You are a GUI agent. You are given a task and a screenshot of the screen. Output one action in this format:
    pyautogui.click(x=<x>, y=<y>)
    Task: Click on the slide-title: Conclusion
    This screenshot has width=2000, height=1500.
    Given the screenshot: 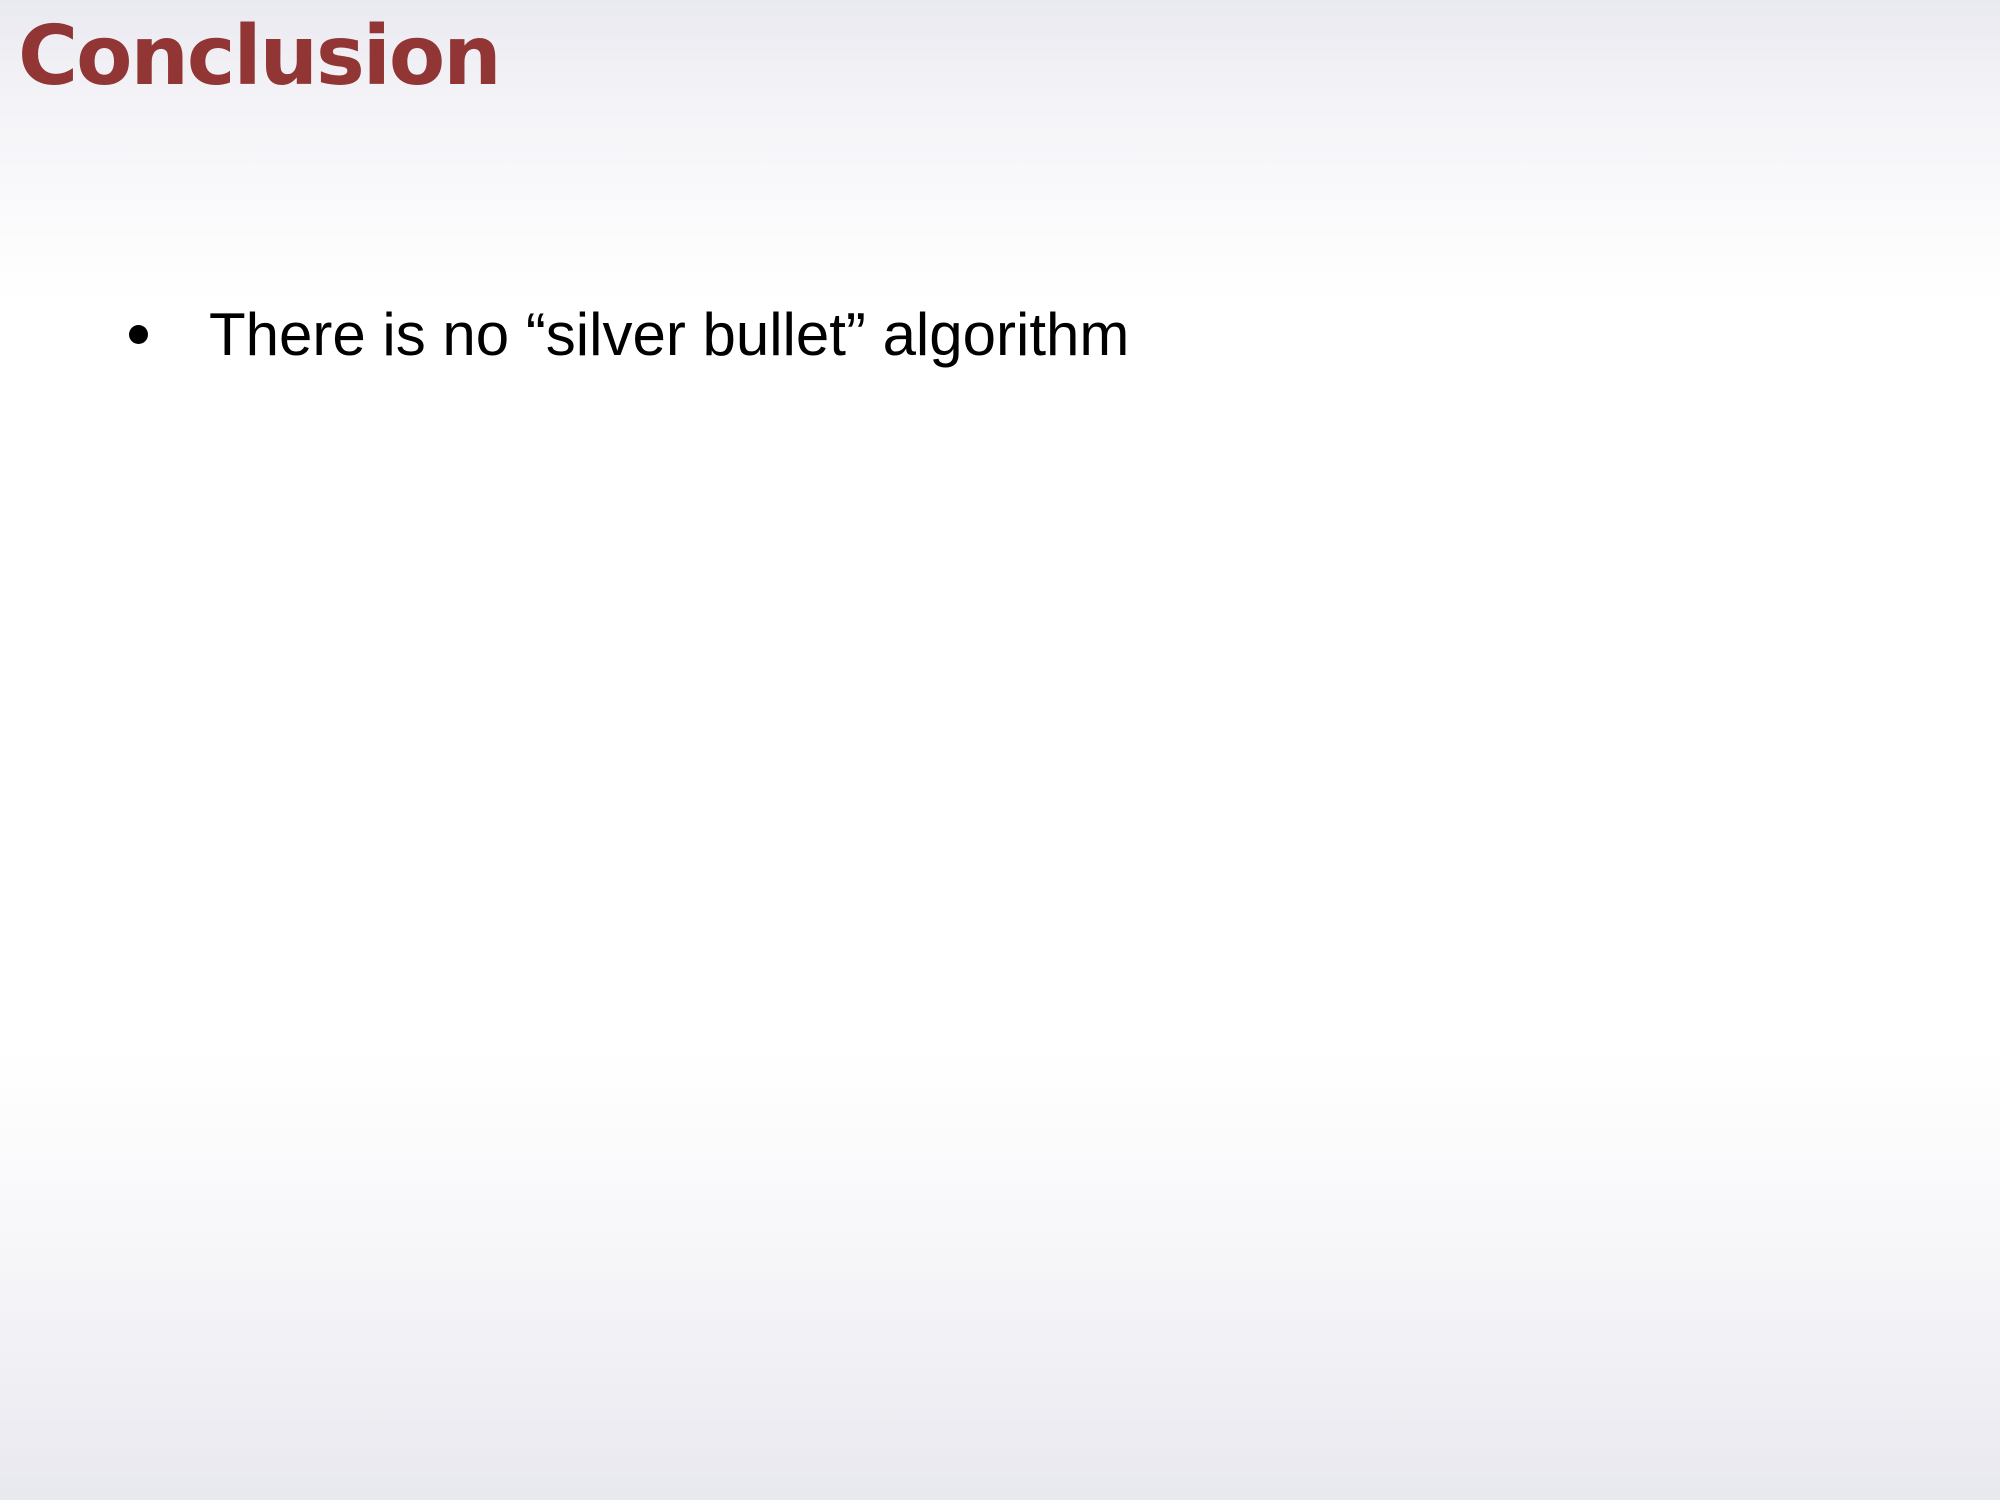 What is the action you would take?
    pyautogui.click(x=260, y=56)
    